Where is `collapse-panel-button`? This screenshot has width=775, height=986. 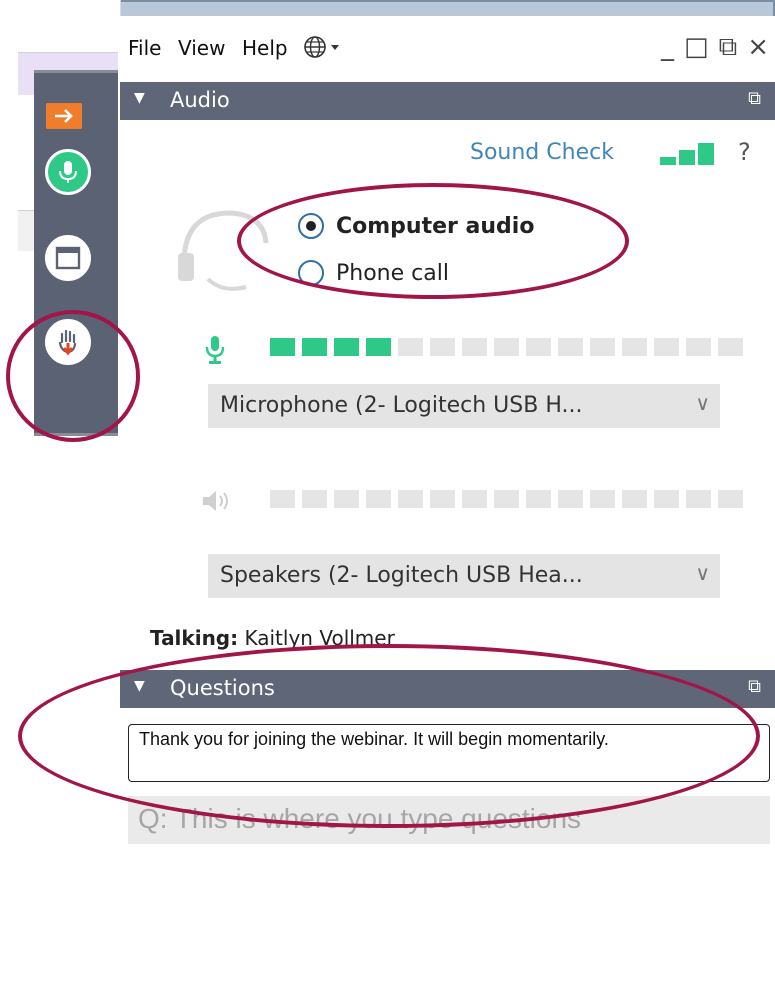
collapse-panel-button is located at coordinates (64, 116).